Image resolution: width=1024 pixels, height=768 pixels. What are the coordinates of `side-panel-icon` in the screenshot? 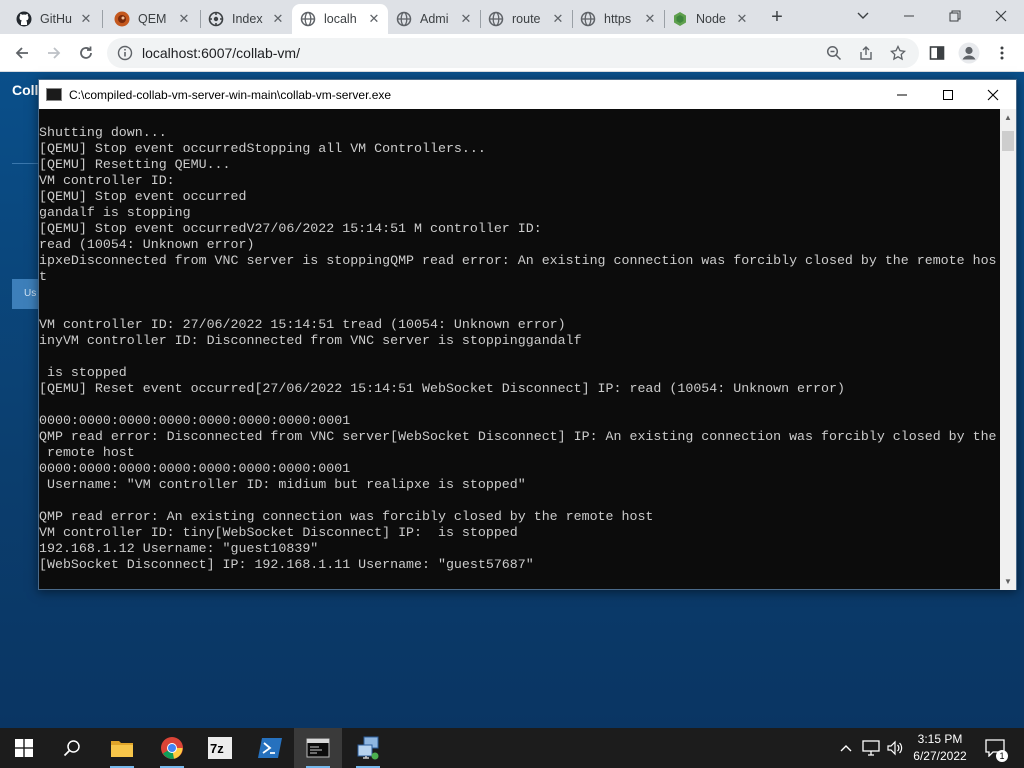 It's located at (937, 53).